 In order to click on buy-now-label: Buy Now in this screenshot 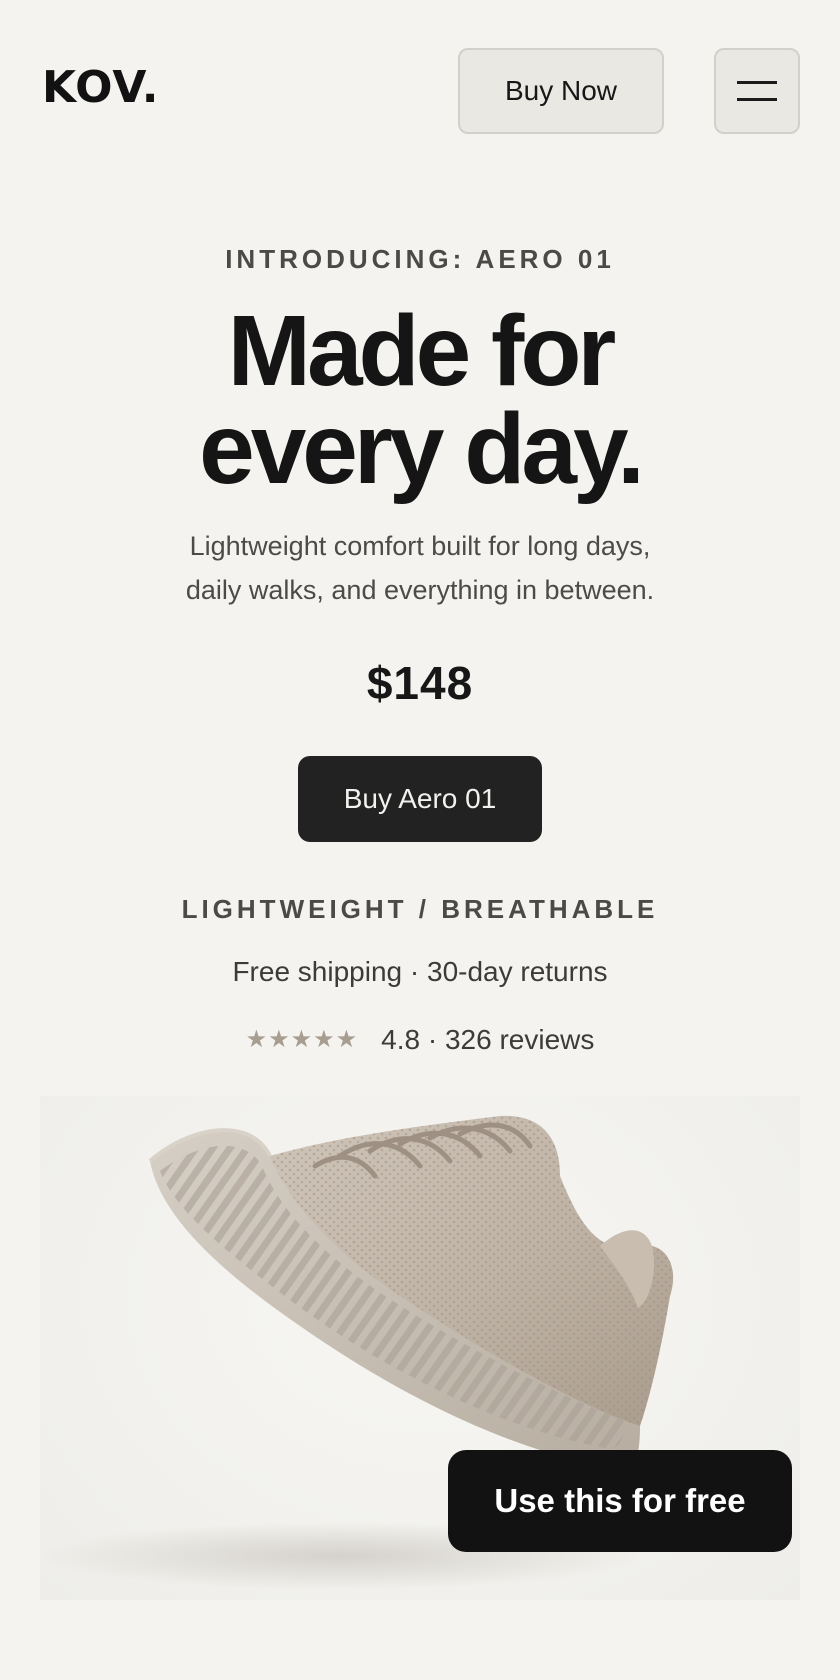, I will do `click(561, 90)`.